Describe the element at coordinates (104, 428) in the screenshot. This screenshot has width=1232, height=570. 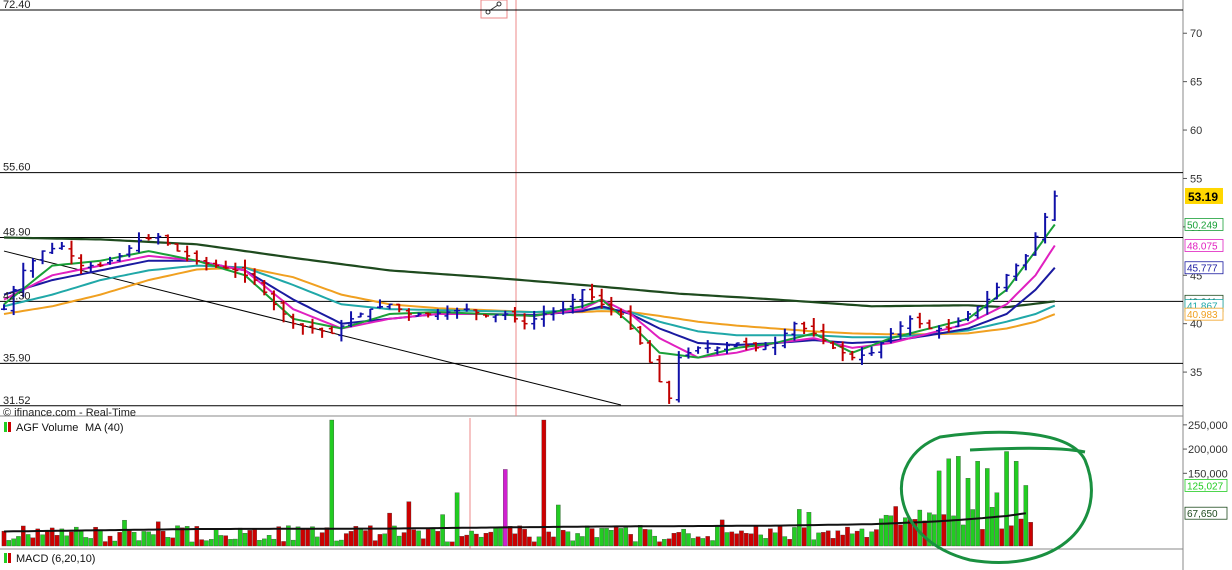
I see `volume-legend-ma: MA (40)` at that location.